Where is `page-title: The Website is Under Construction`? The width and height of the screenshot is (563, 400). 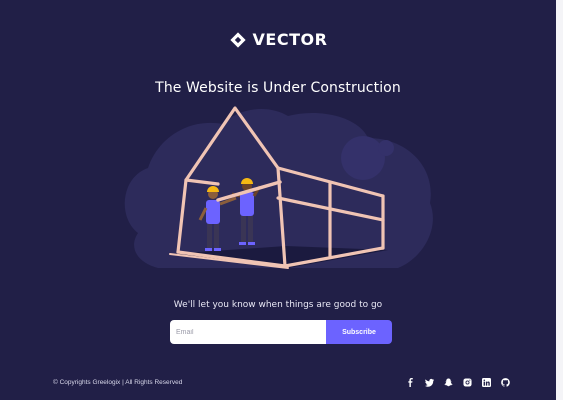
page-title: The Website is Under Construction is located at coordinates (278, 88).